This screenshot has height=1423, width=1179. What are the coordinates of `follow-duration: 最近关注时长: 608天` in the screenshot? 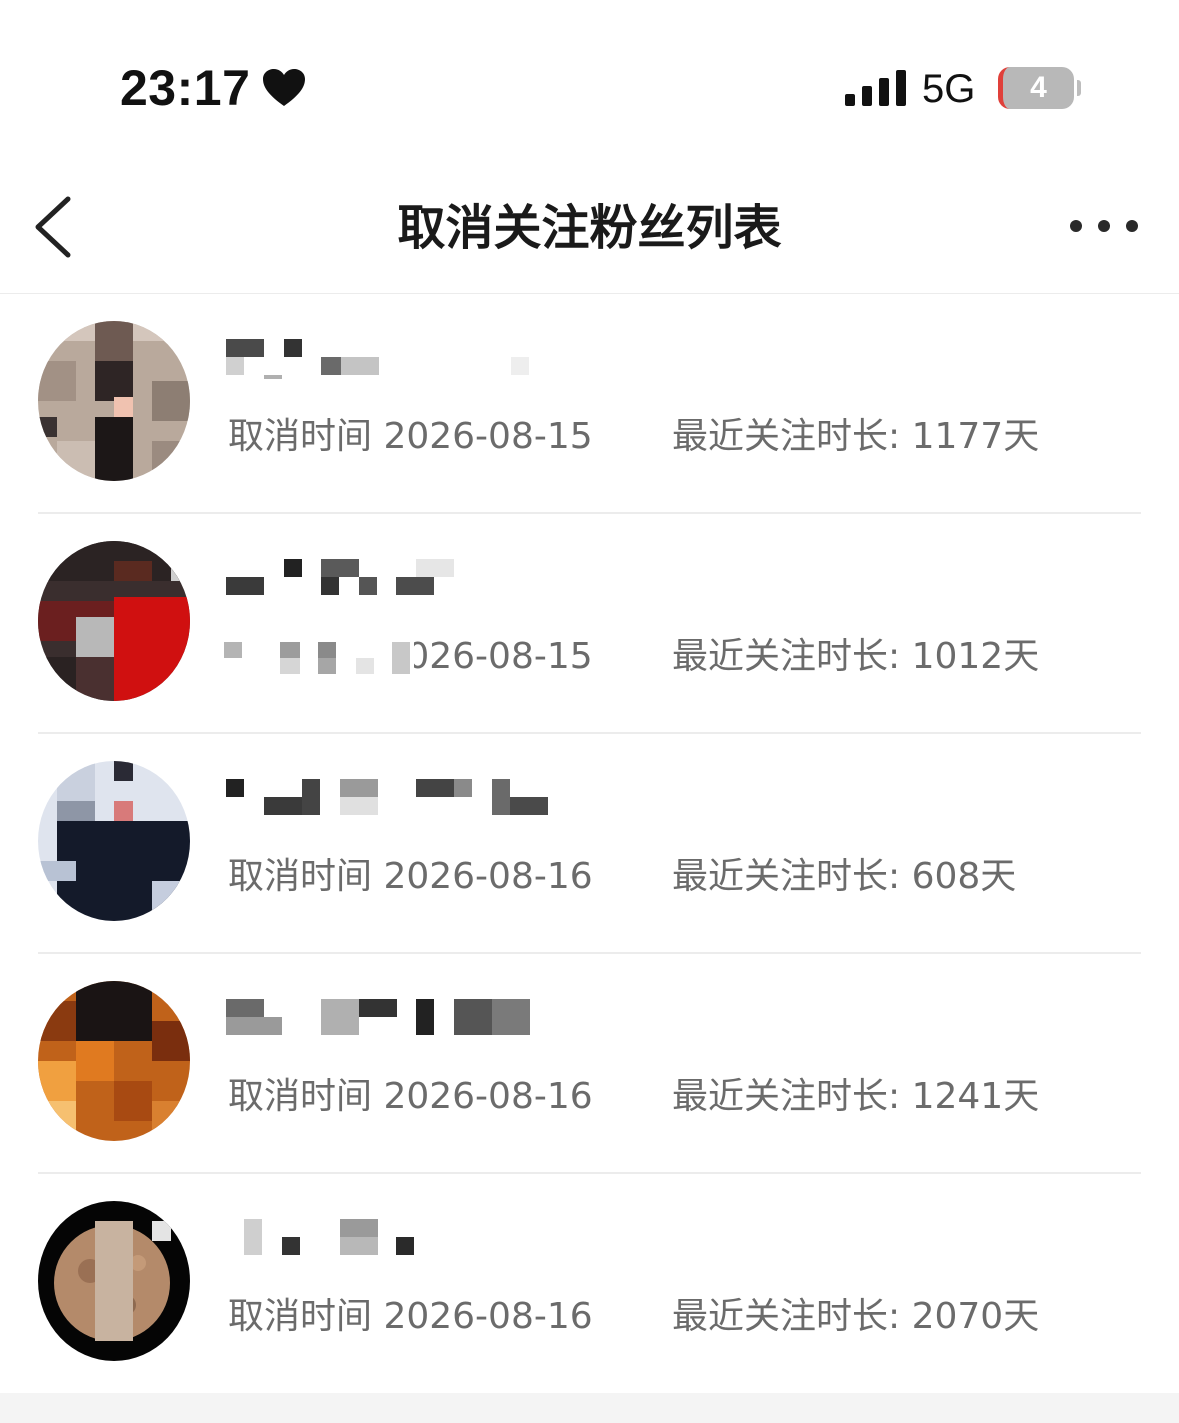 It's located at (844, 876).